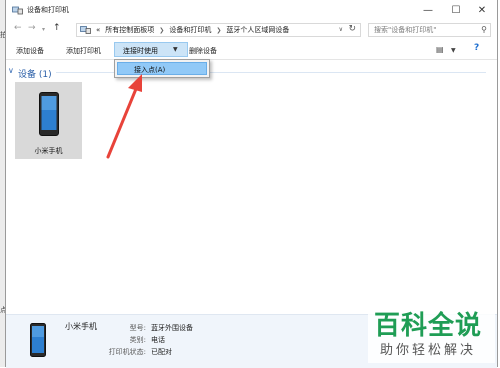  I want to click on watermark-title: 百科全说, so click(428, 326).